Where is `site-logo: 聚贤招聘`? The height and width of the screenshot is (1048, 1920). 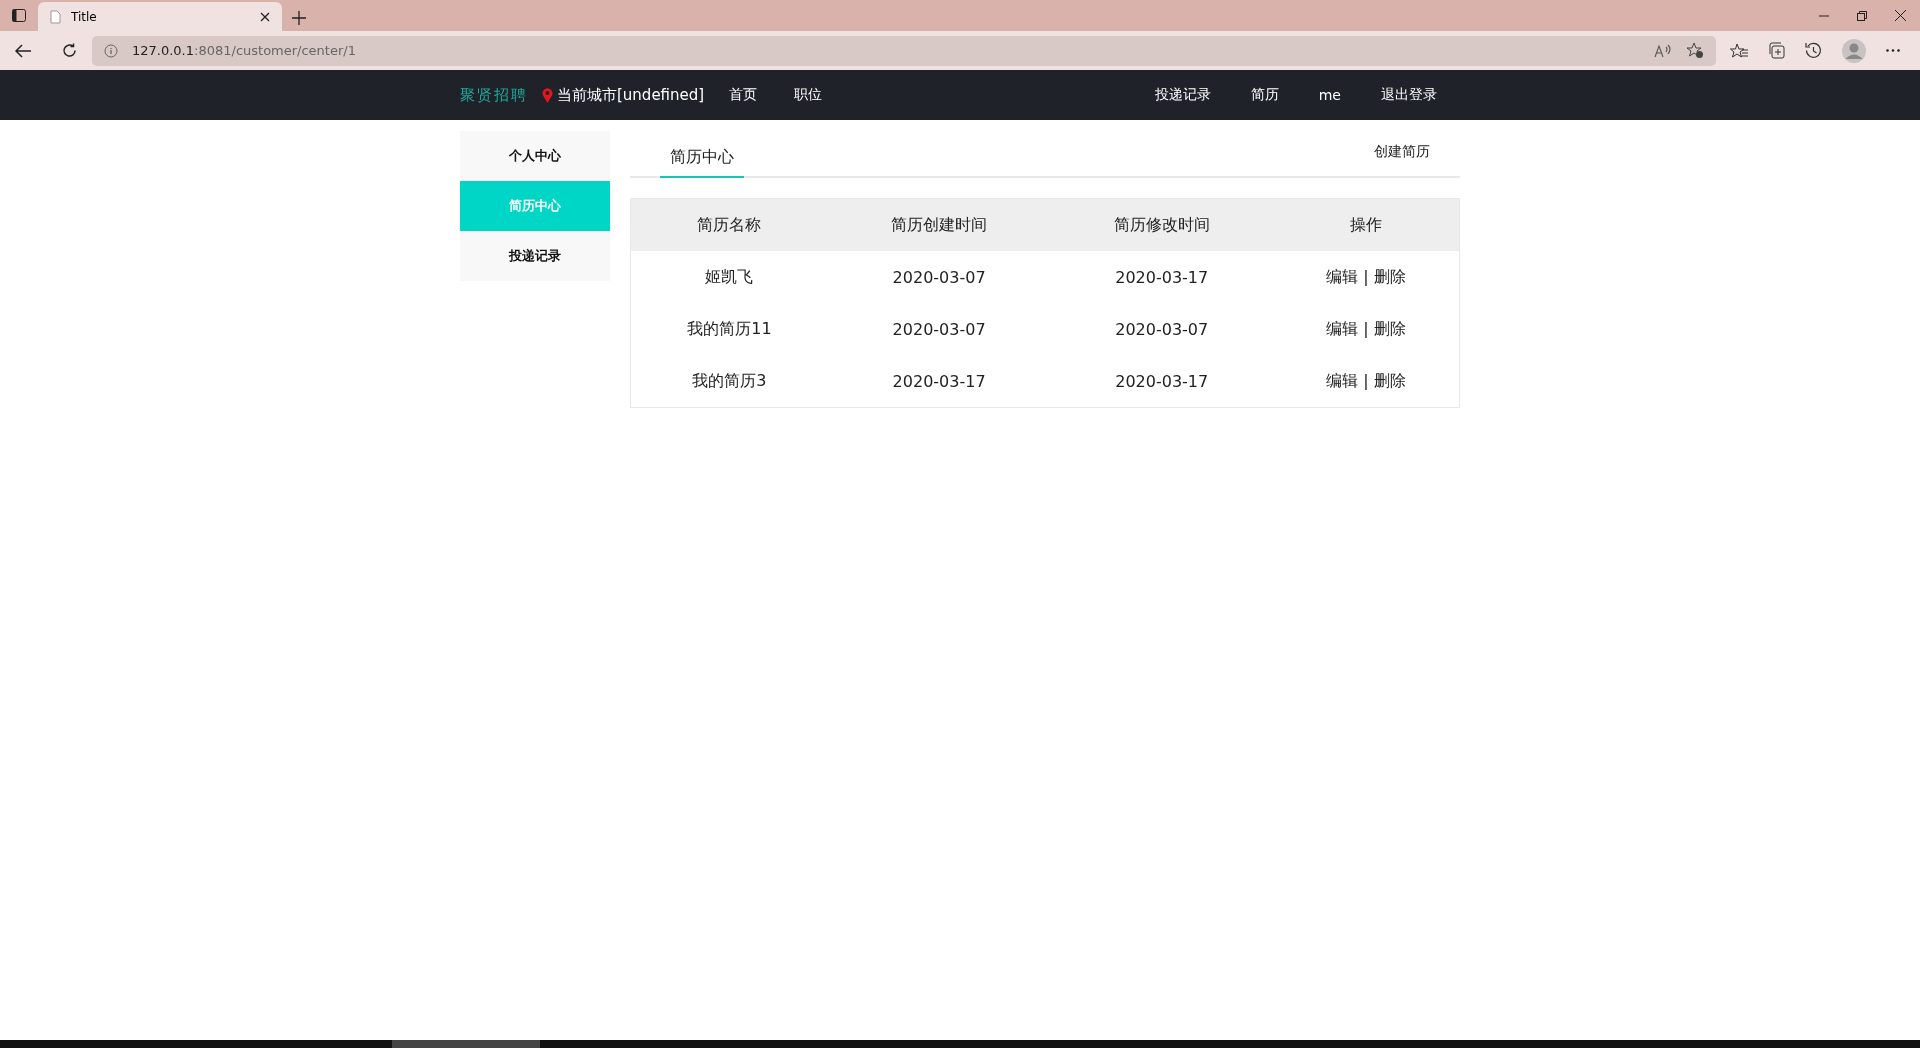 site-logo: 聚贤招聘 is located at coordinates (494, 95).